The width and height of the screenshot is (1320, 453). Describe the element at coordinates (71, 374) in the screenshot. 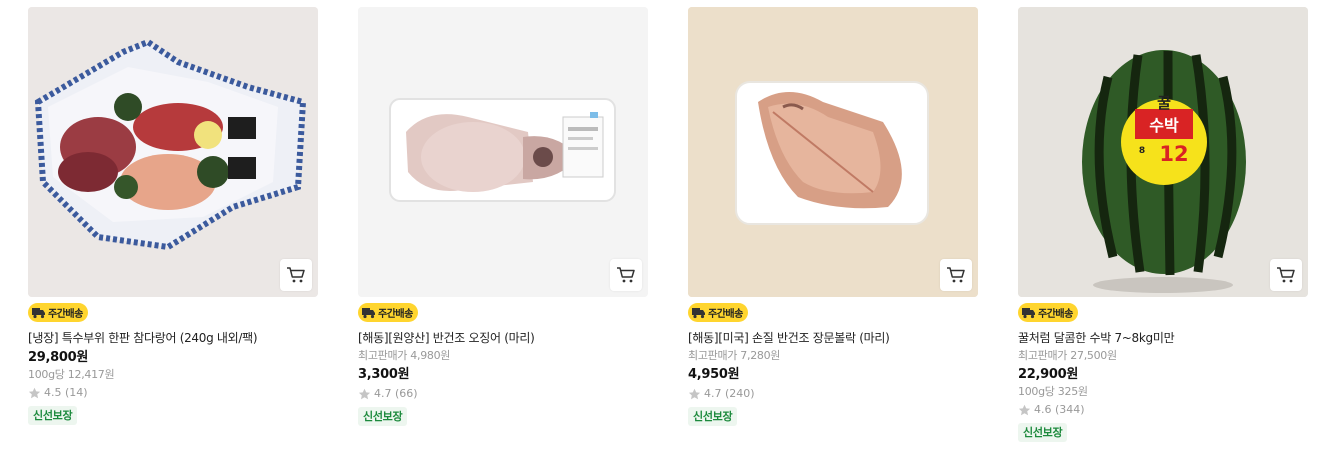

I see `unit-price: 100g당 12,417원` at that location.